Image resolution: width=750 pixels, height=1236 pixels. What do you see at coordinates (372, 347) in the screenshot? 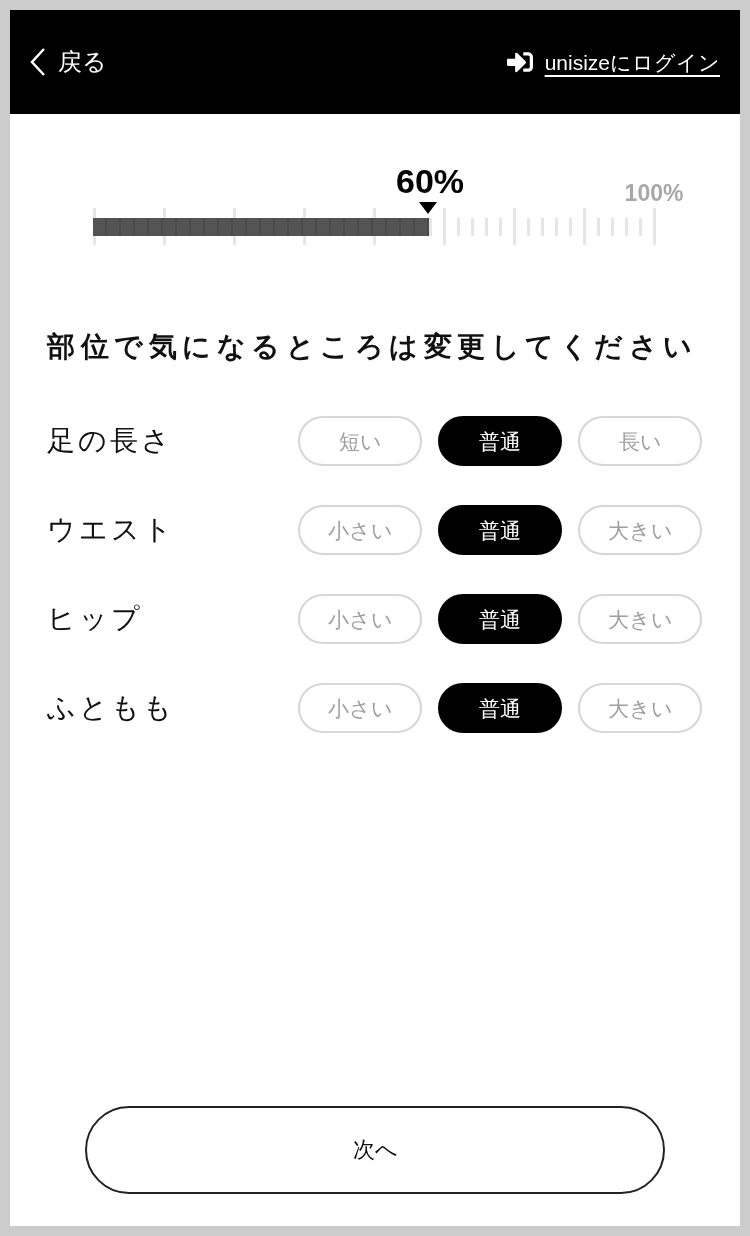
I see `instruction-heading: 部位で気になるところは変更してください` at bounding box center [372, 347].